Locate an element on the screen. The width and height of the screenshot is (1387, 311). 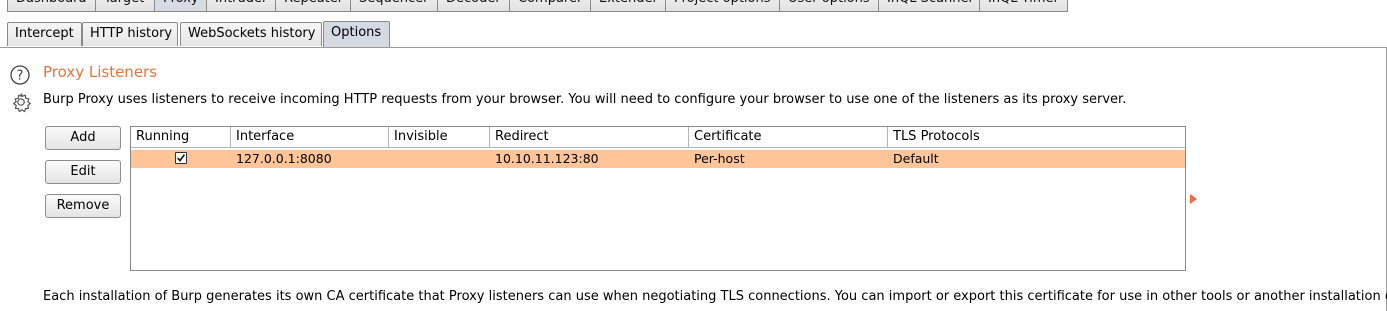
checkbox-checked-icon is located at coordinates (181, 158).